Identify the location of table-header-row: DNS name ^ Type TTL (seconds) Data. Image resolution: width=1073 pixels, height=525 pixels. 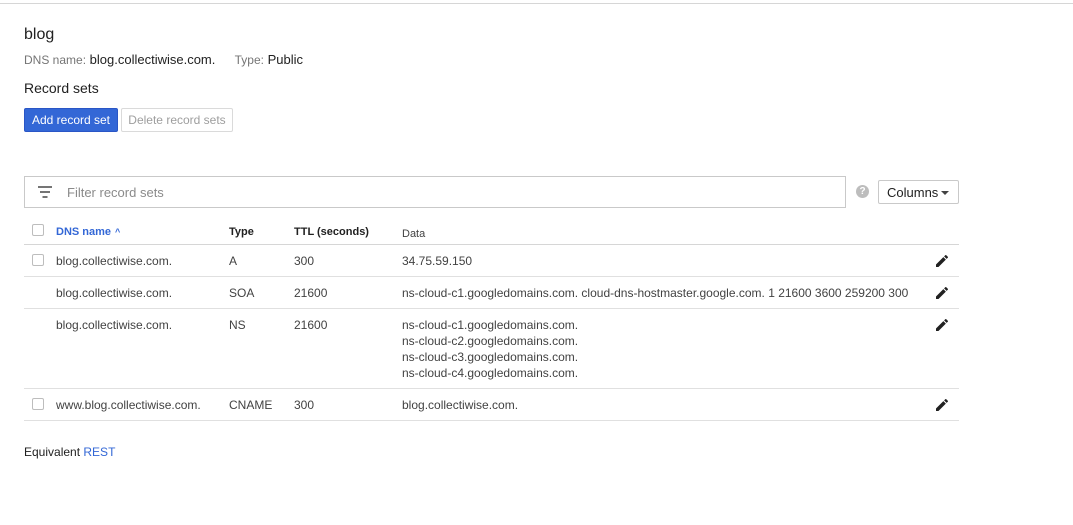
(491, 232).